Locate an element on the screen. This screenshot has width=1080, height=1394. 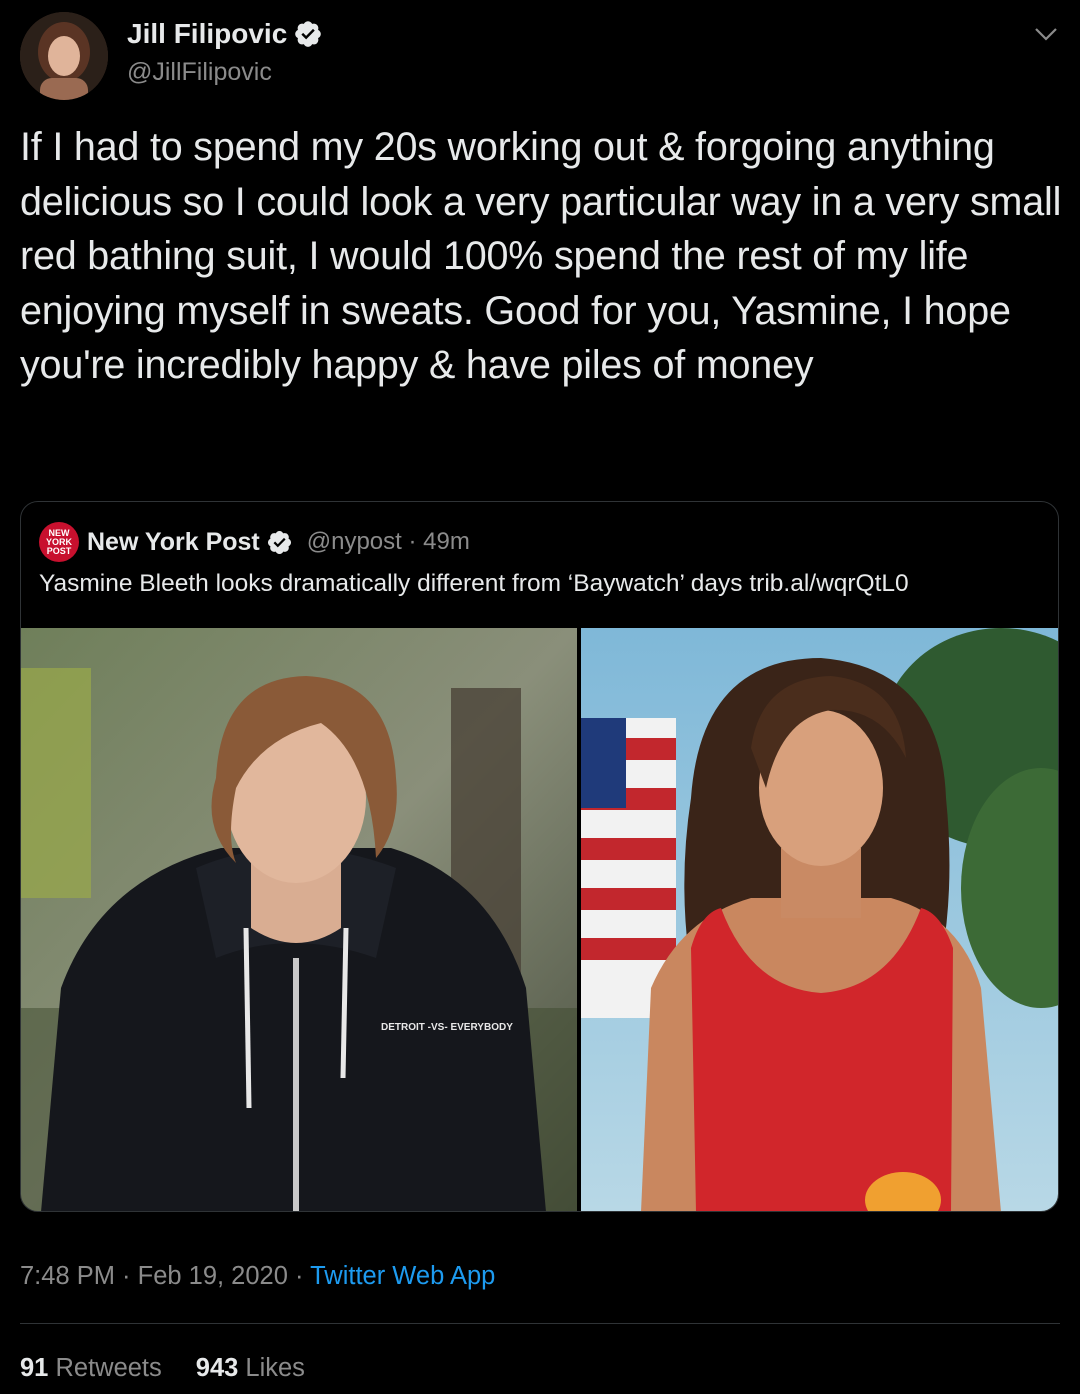
author-name-row: Jill Filipovic is located at coordinates (225, 34).